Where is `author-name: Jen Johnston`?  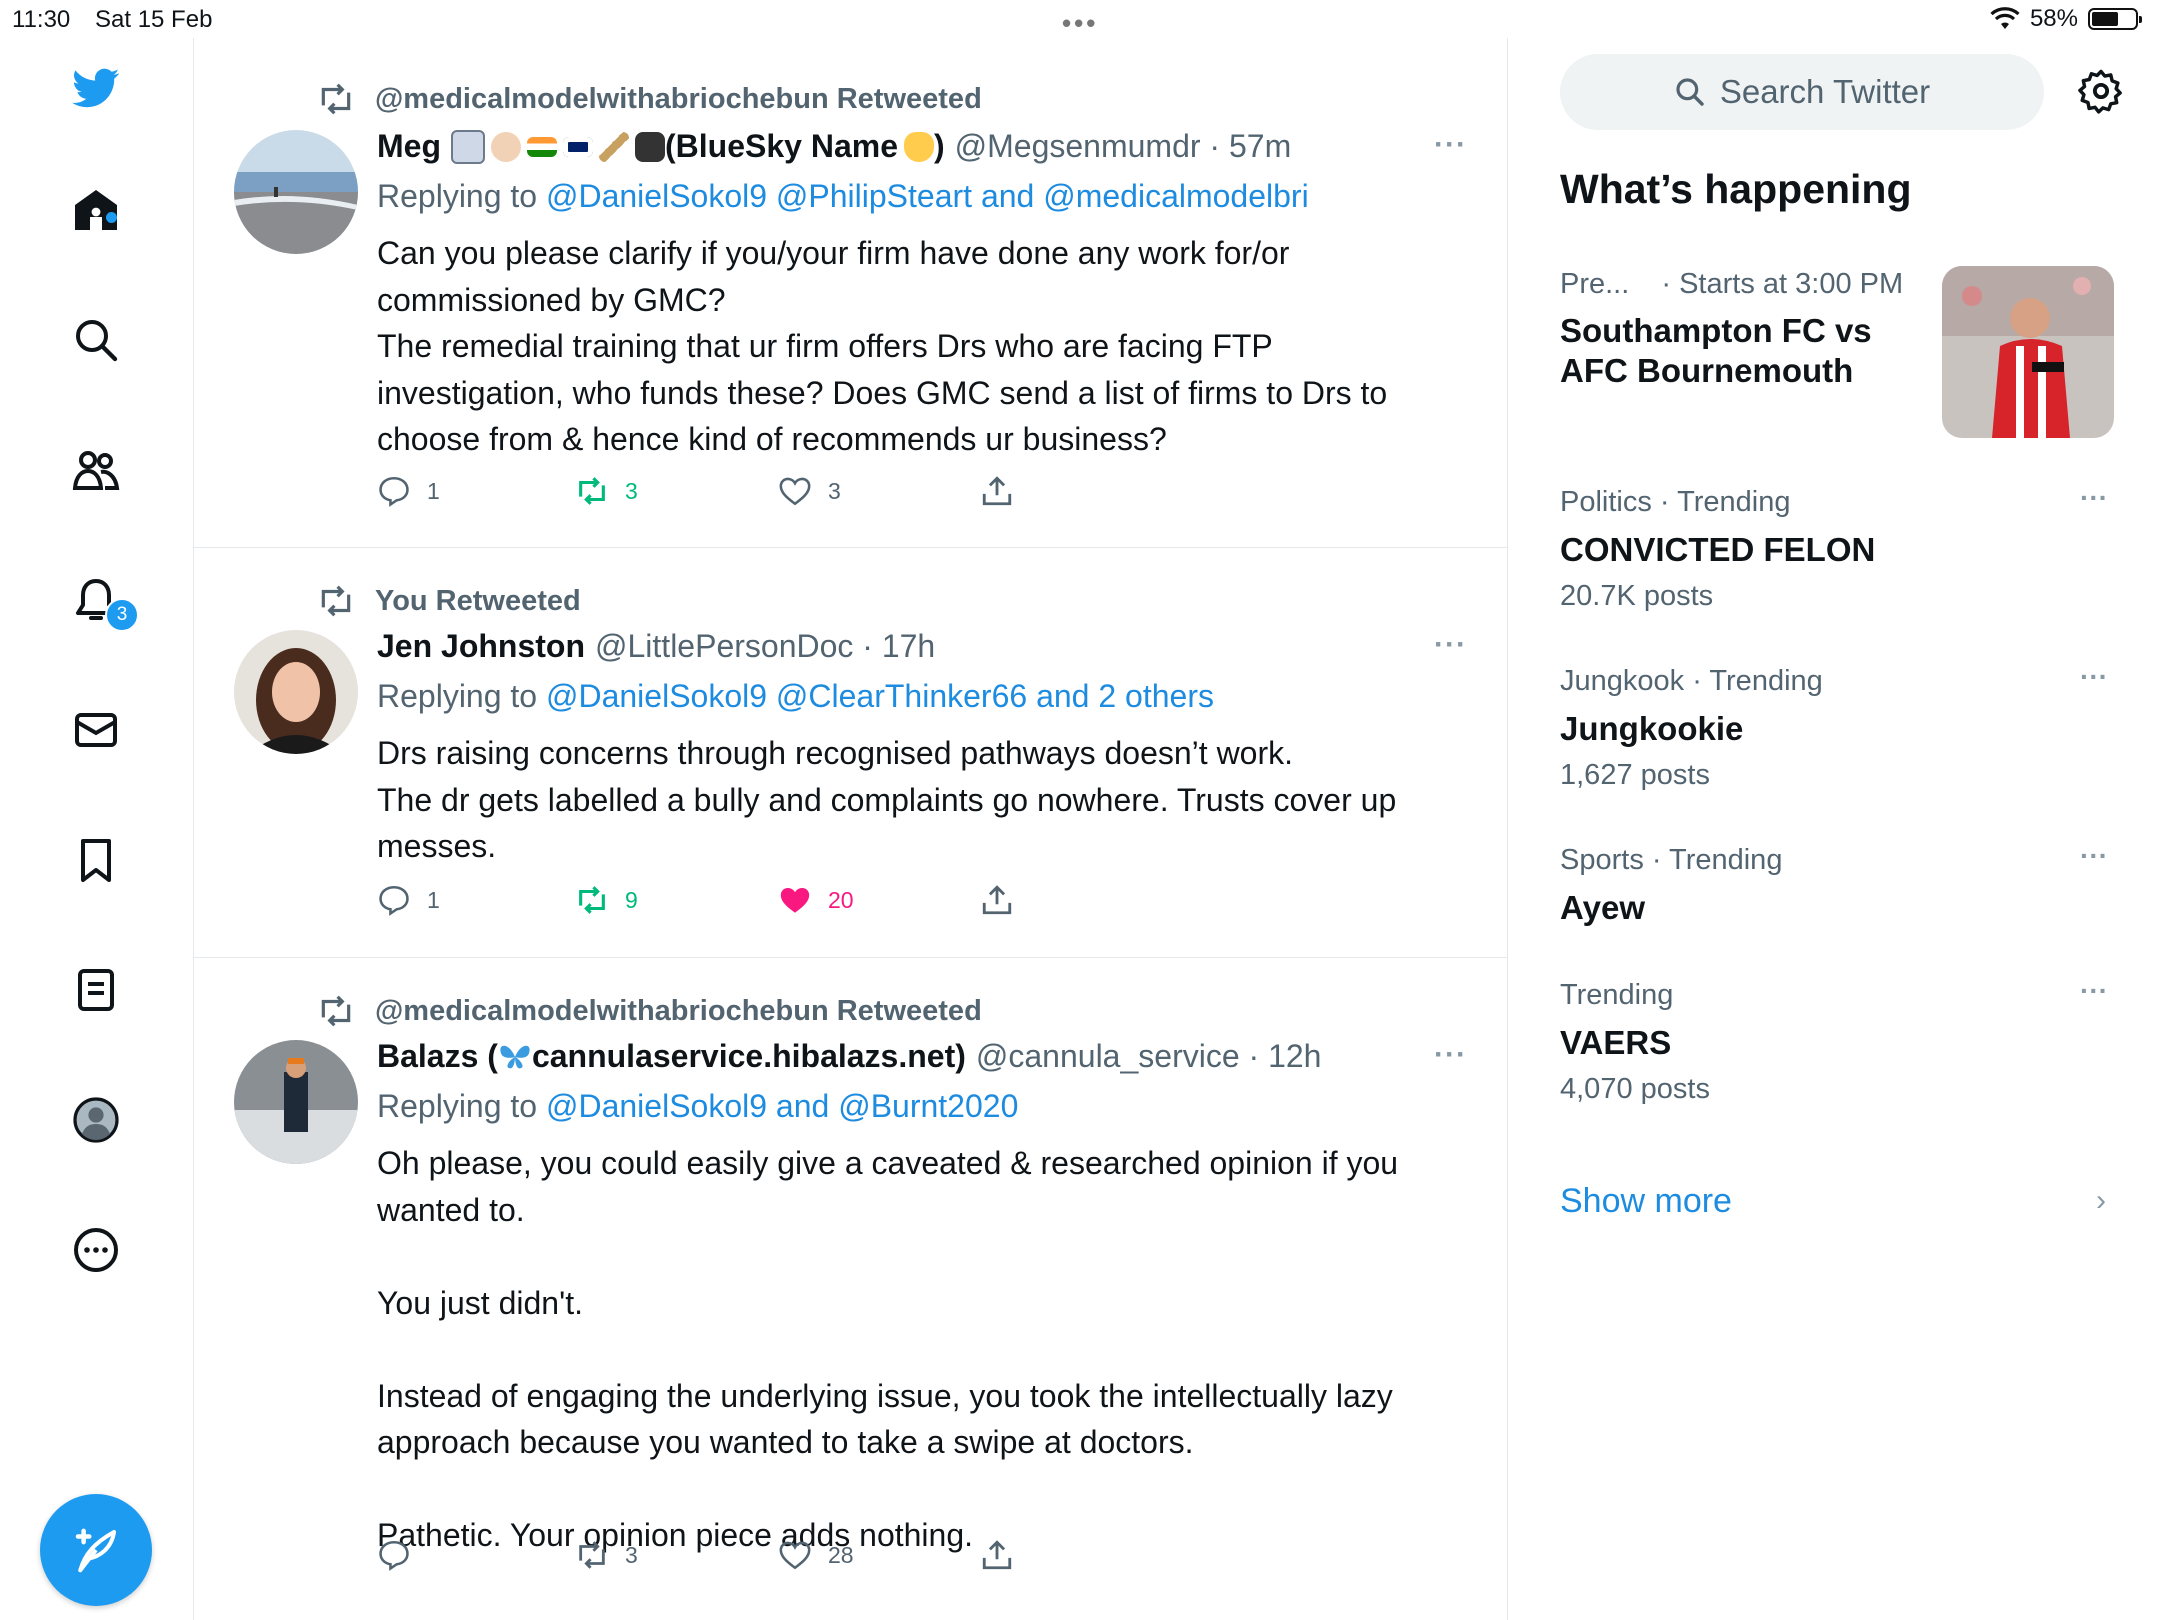 author-name: Jen Johnston is located at coordinates (481, 646).